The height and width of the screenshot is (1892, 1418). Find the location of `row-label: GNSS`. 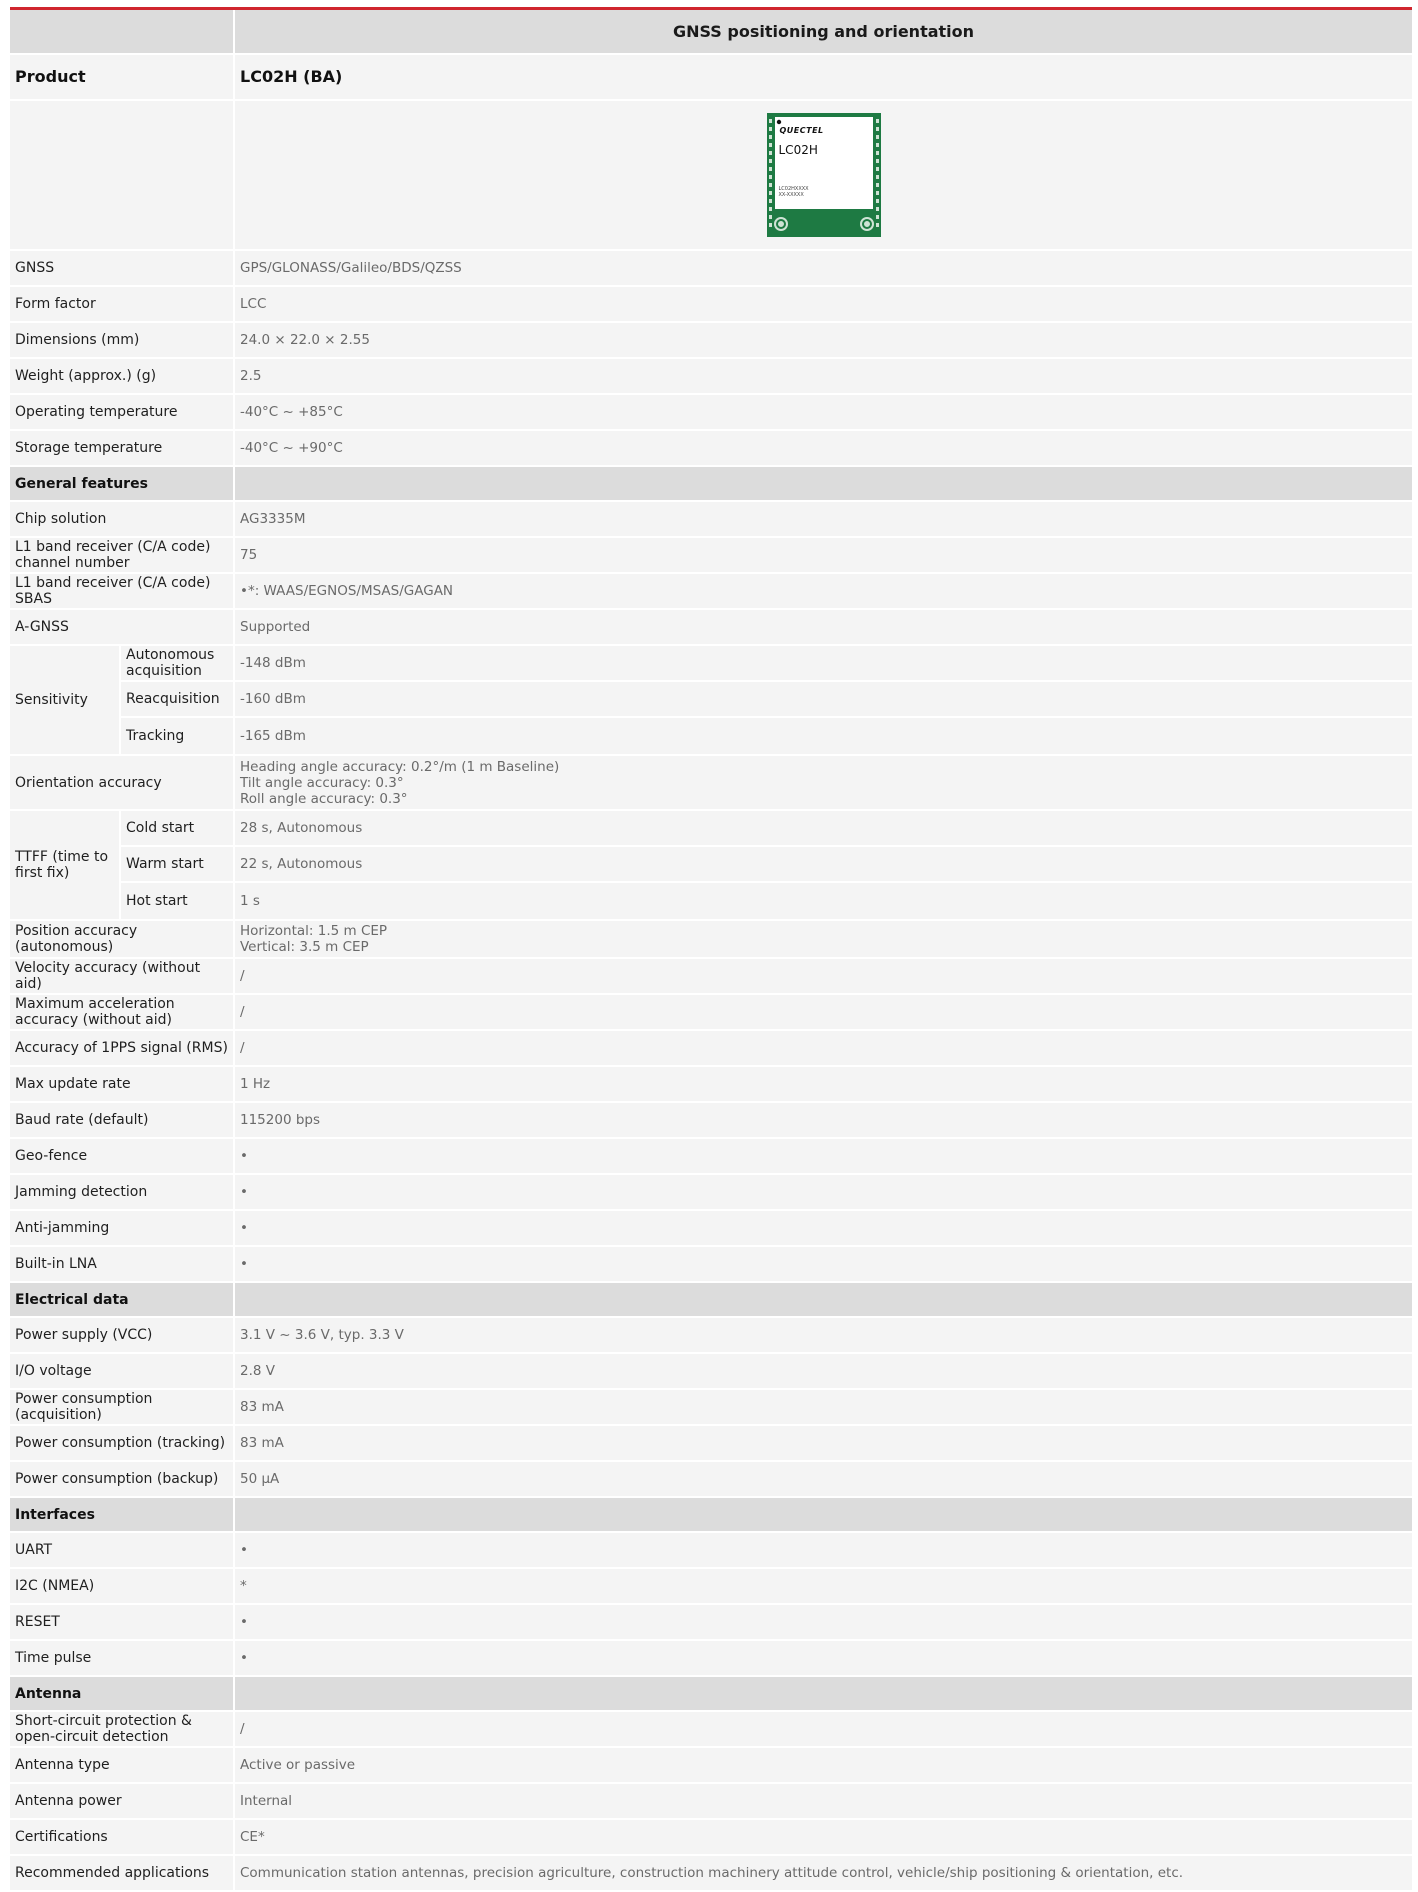

row-label: GNSS is located at coordinates (122, 268).